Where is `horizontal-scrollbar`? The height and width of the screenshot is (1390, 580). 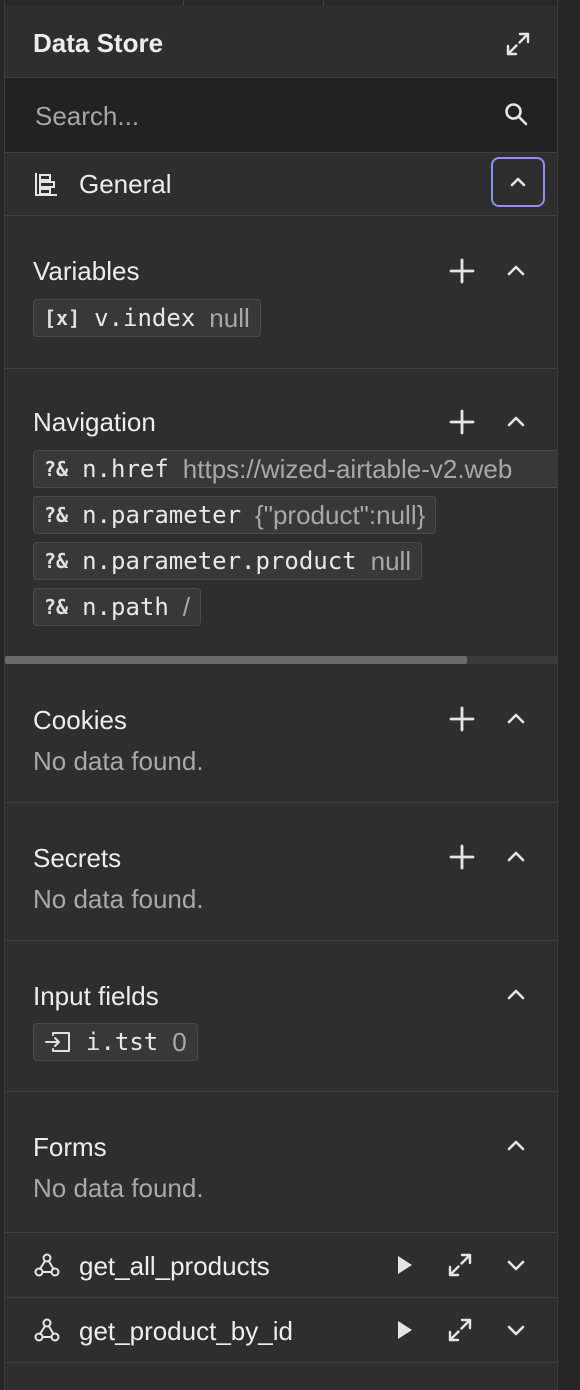
horizontal-scrollbar is located at coordinates (281, 660).